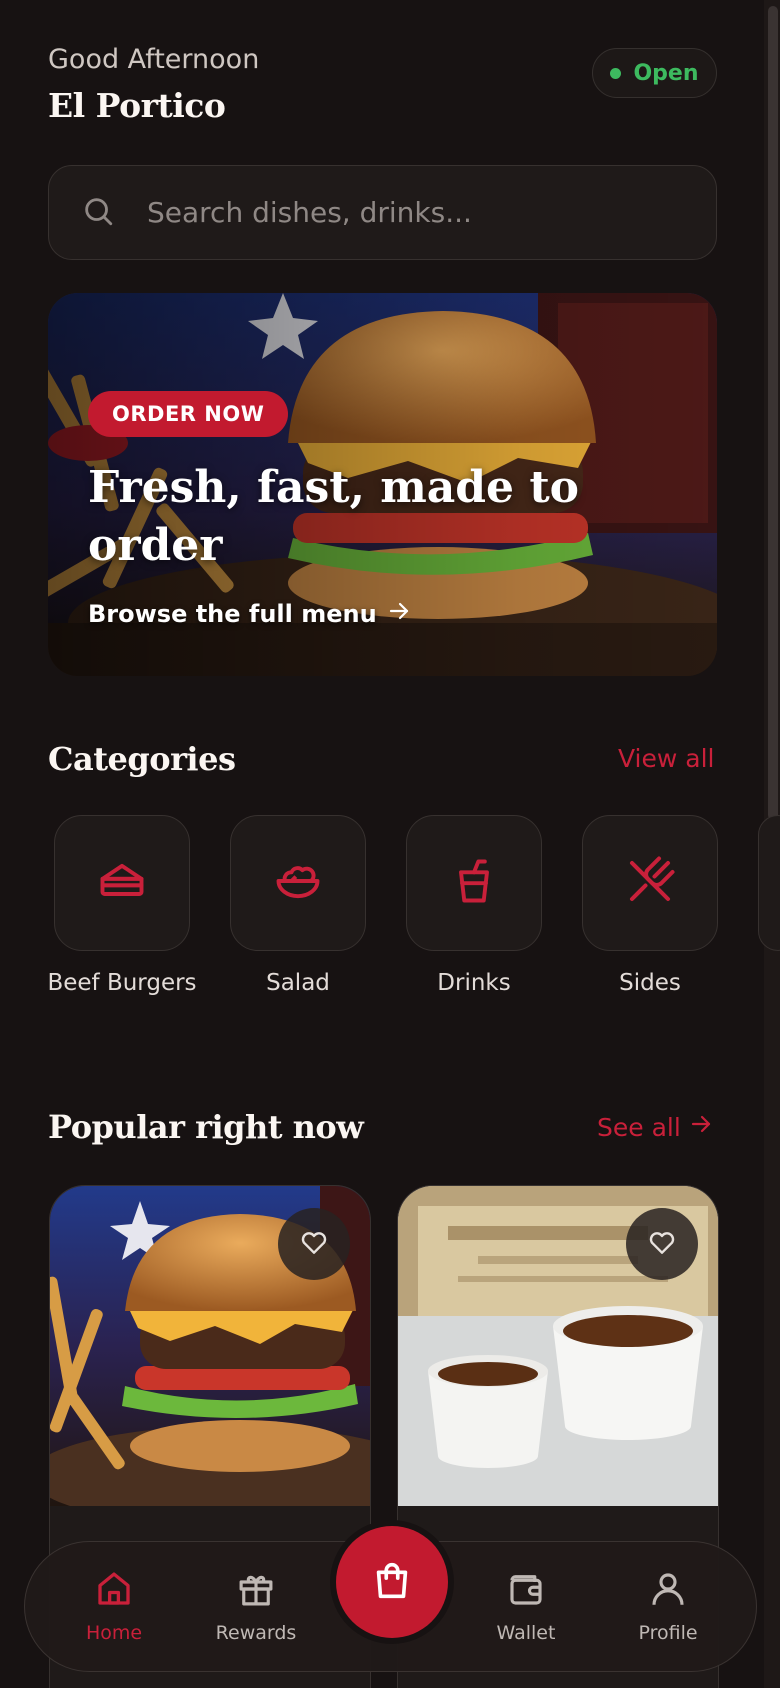 The width and height of the screenshot is (780, 1688). I want to click on sandwich-icon, so click(122, 883).